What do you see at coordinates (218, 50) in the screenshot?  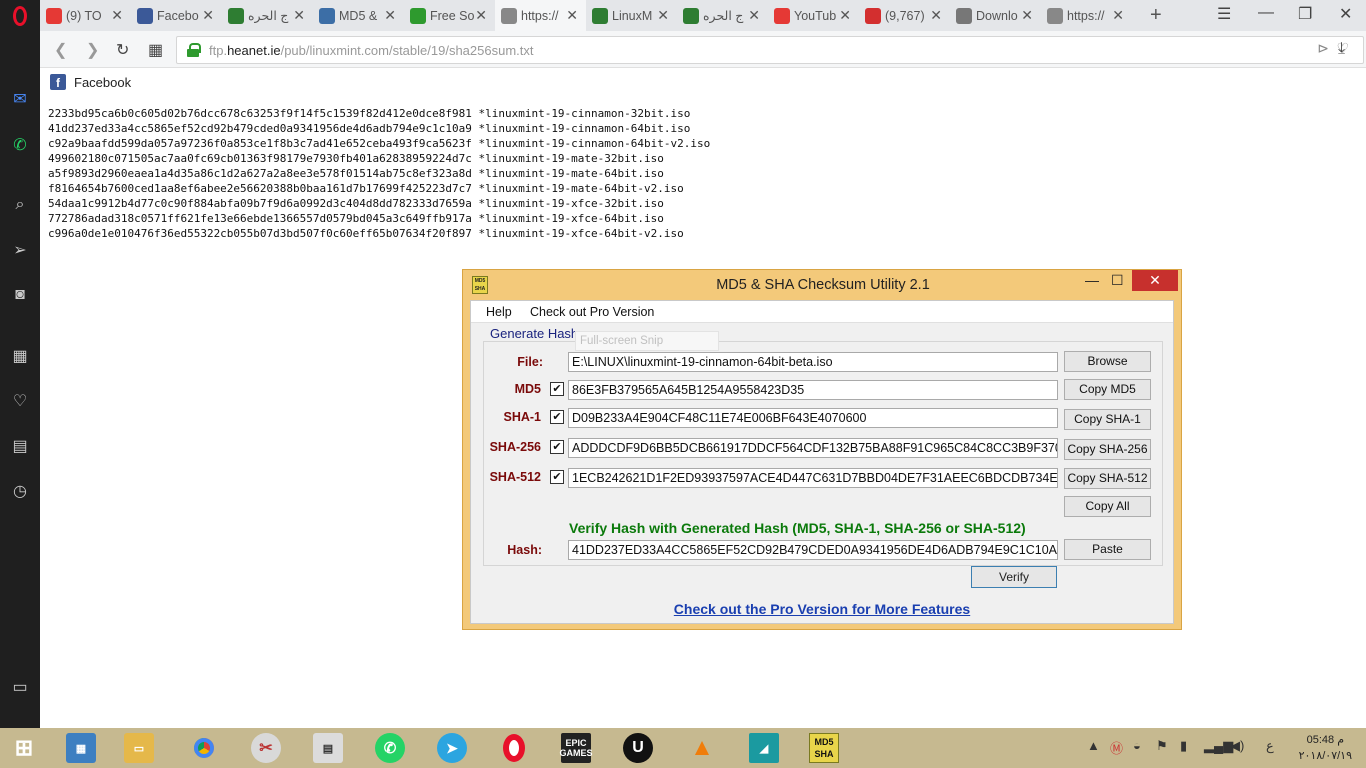 I see `url-prefix: ftp.` at bounding box center [218, 50].